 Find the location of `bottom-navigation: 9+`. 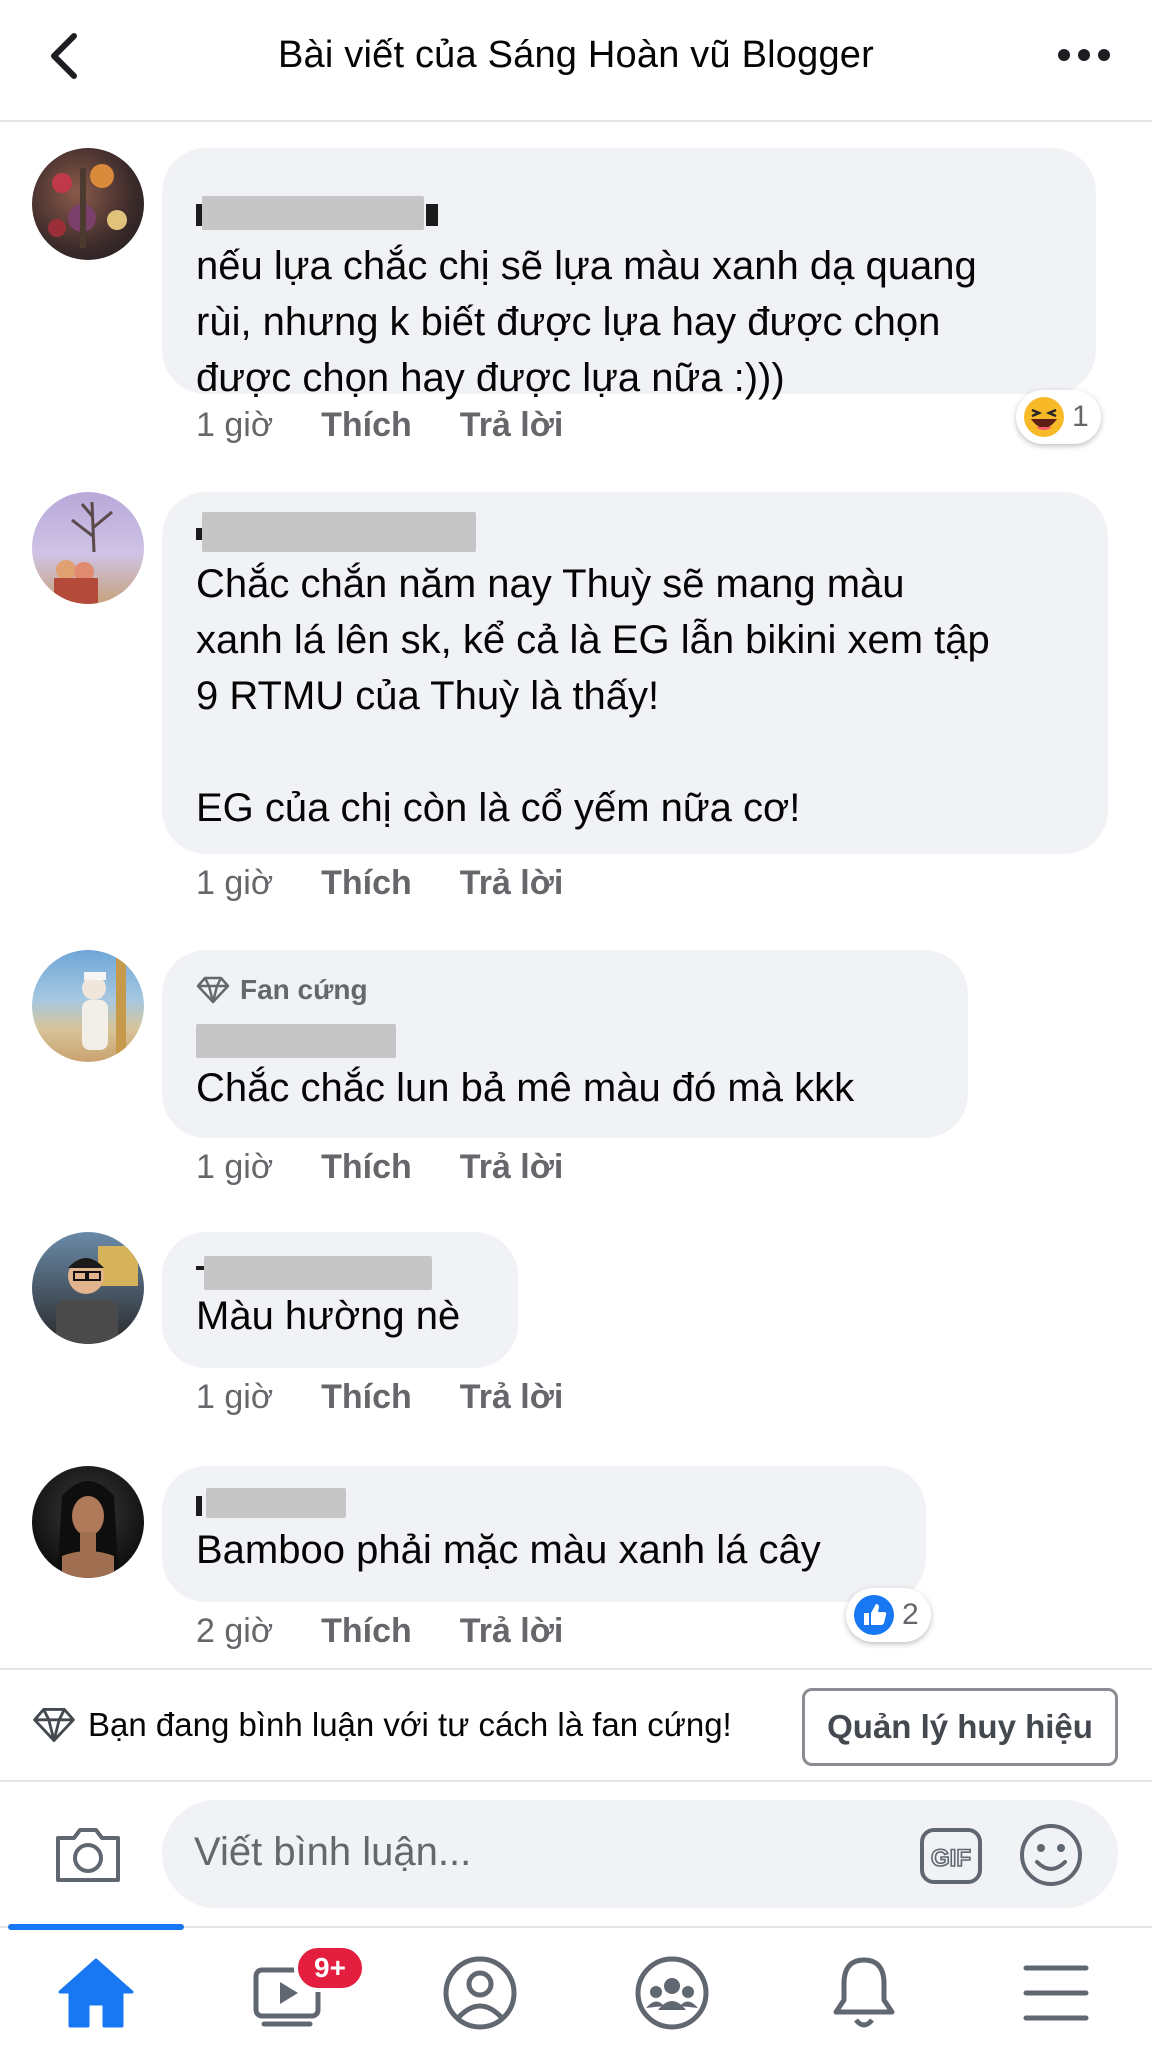

bottom-navigation: 9+ is located at coordinates (576, 1986).